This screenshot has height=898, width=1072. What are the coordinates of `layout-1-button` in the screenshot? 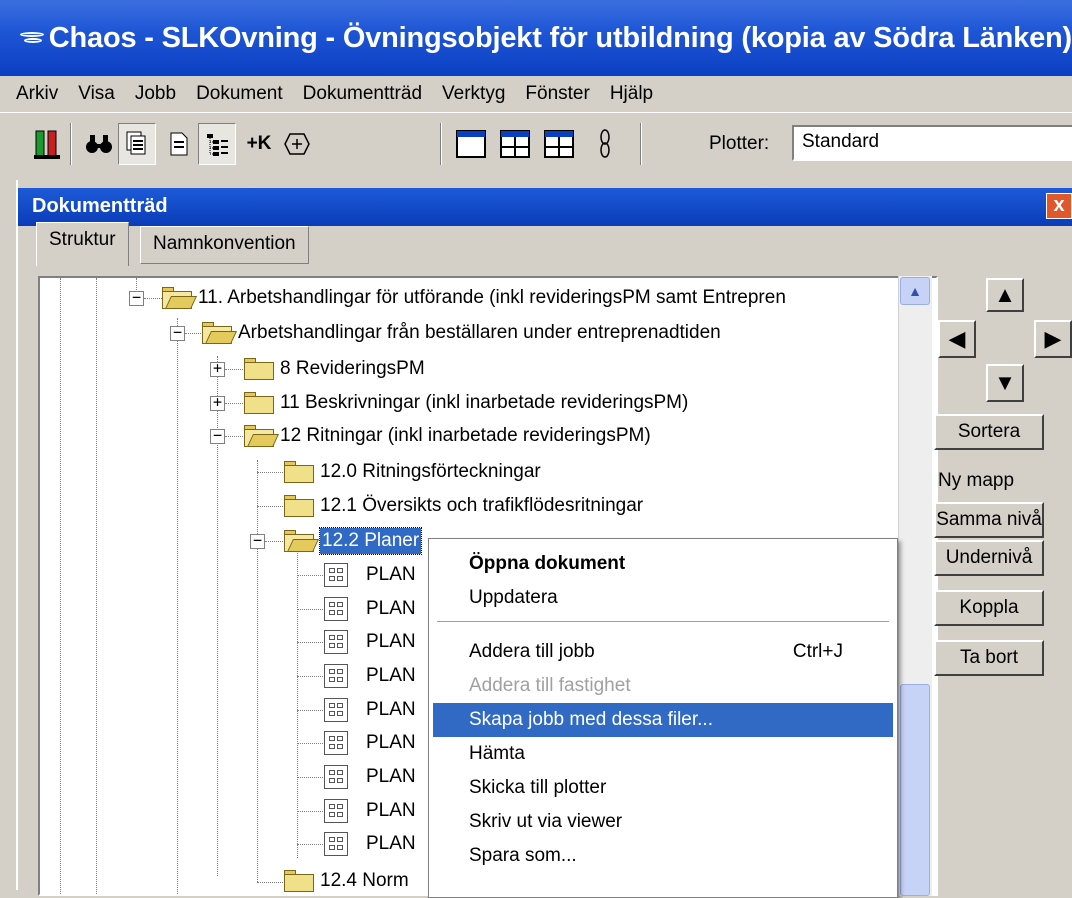 It's located at (471, 144).